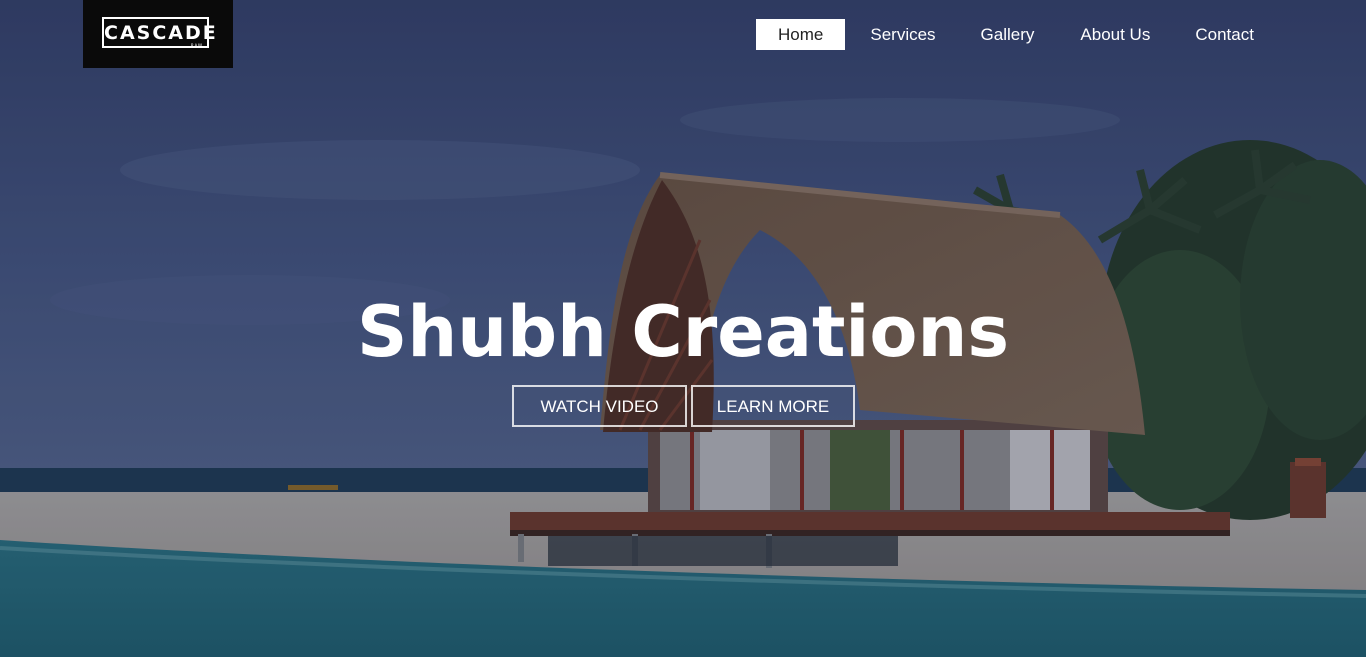 The image size is (1366, 657). Describe the element at coordinates (773, 406) in the screenshot. I see `learn-more-button: LEARN MORE` at that location.